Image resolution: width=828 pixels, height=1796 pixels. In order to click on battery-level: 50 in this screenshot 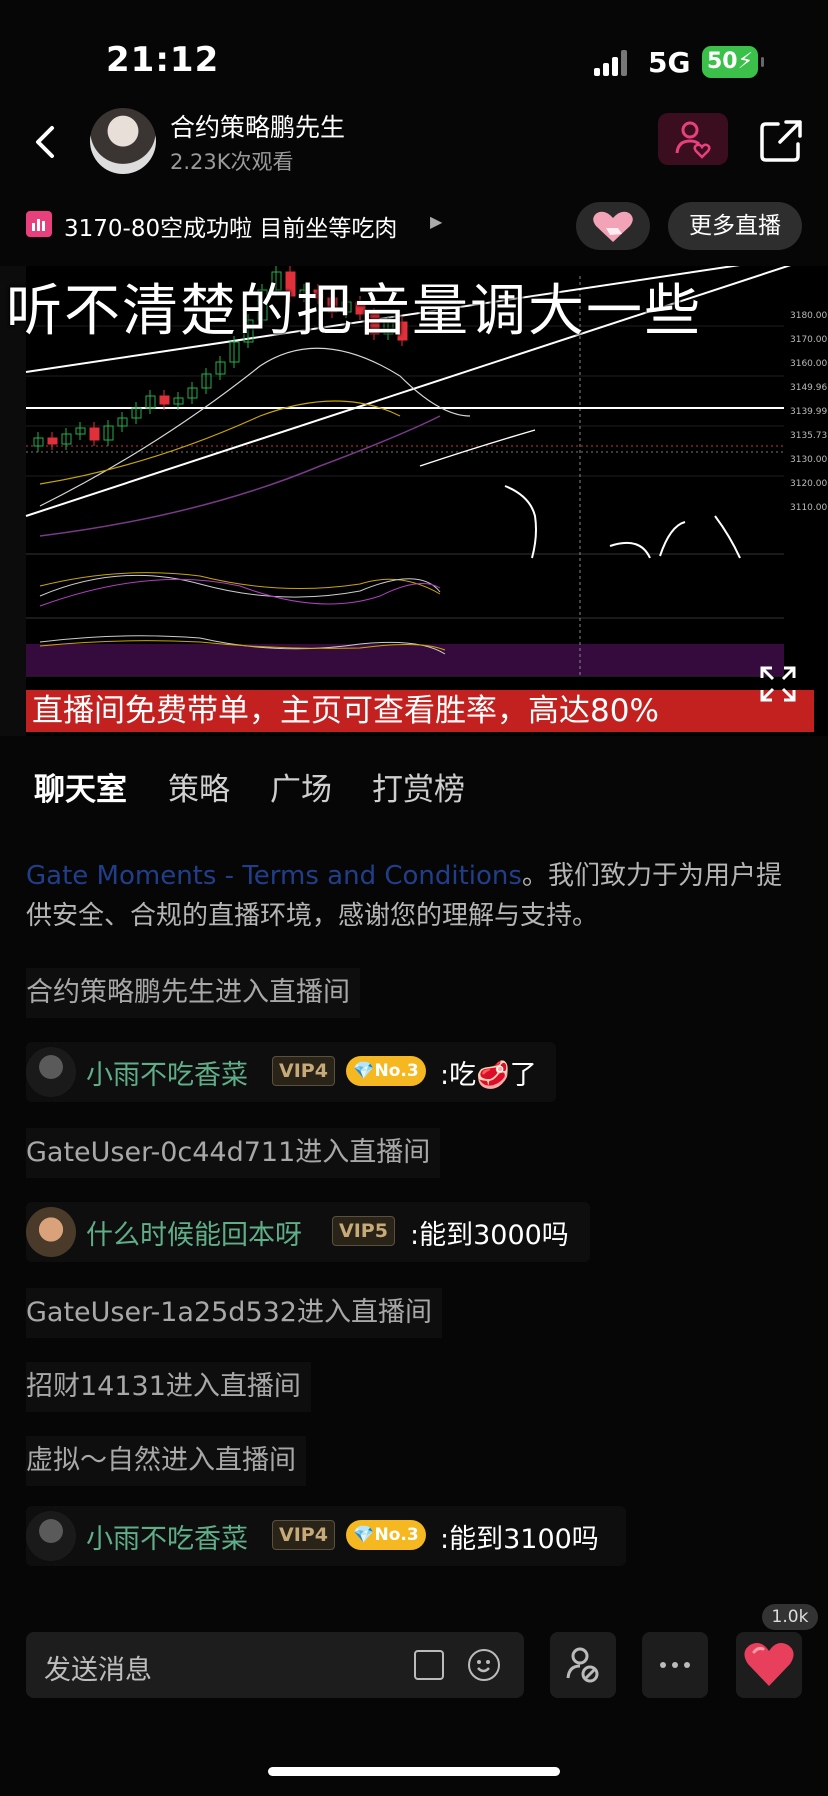, I will do `click(722, 61)`.